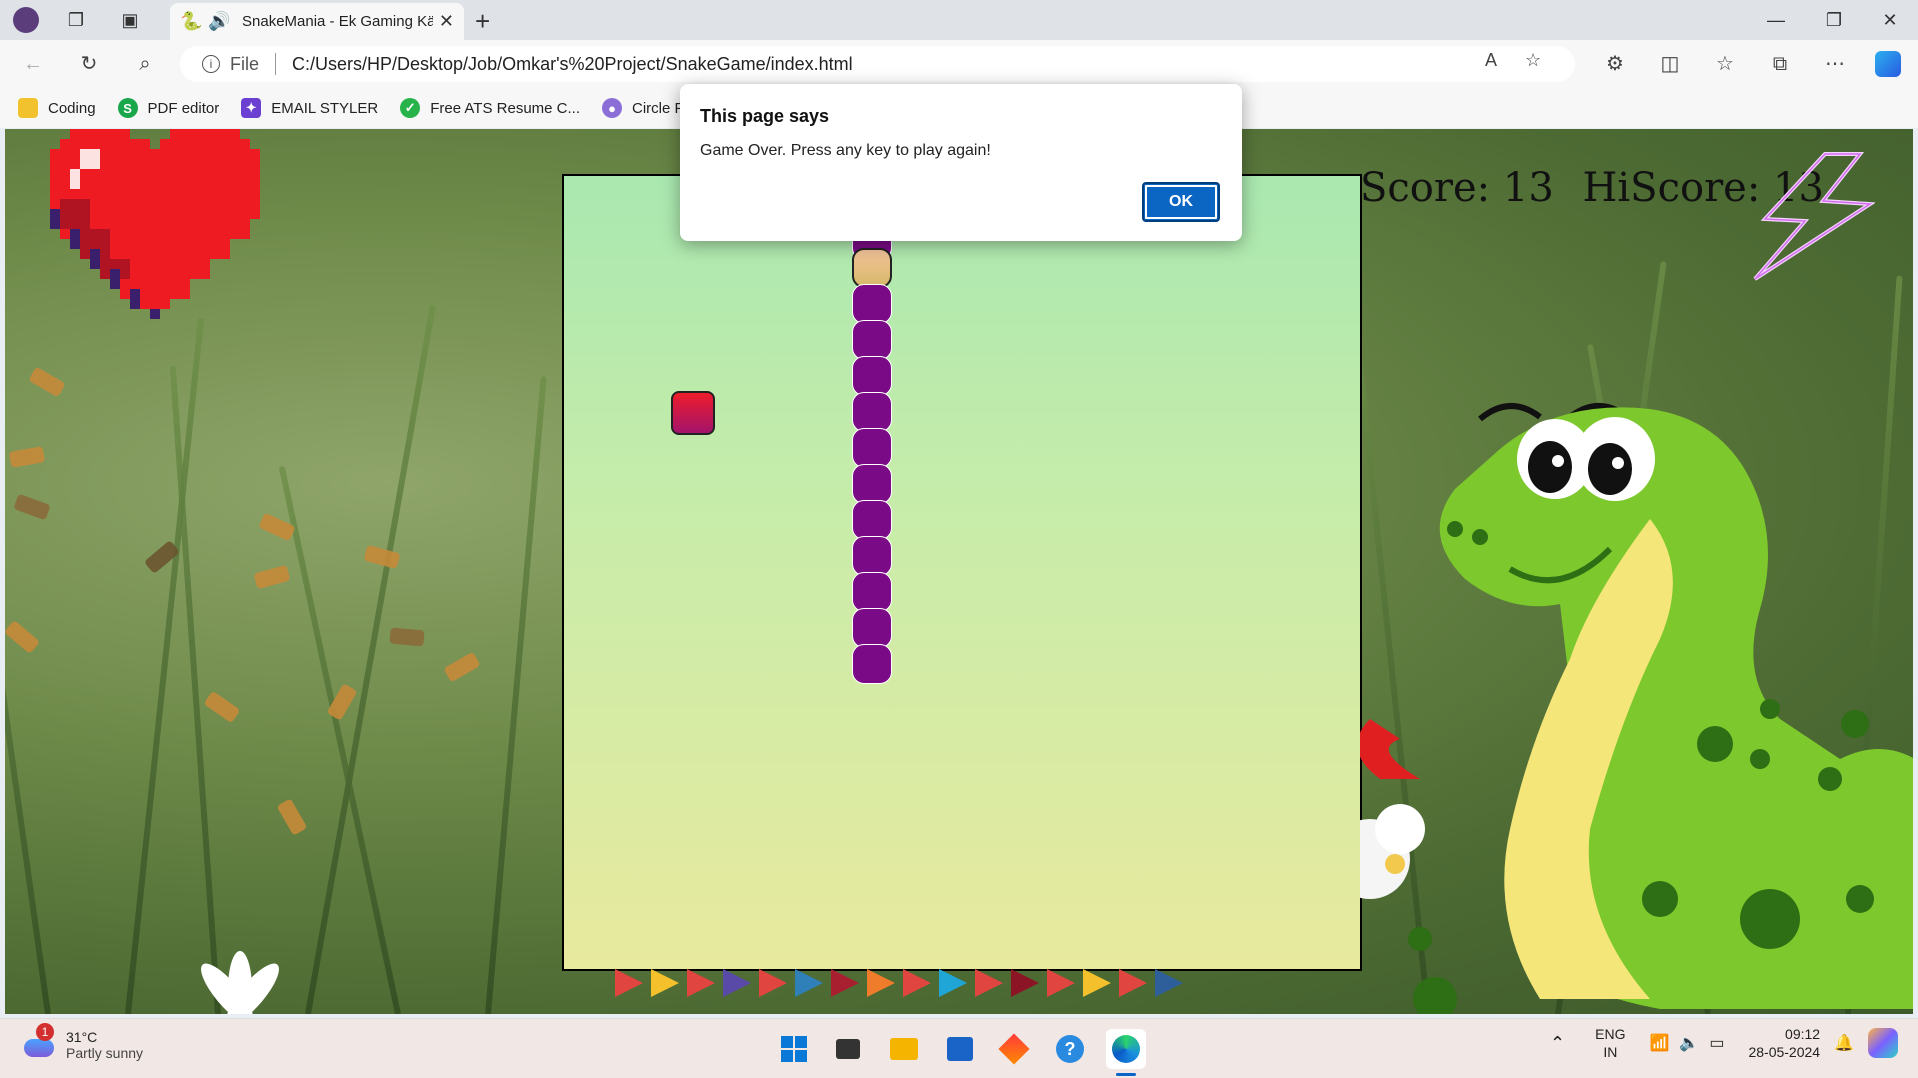 The image size is (1918, 1078). What do you see at coordinates (1814, 216) in the screenshot?
I see `lightning-icon` at bounding box center [1814, 216].